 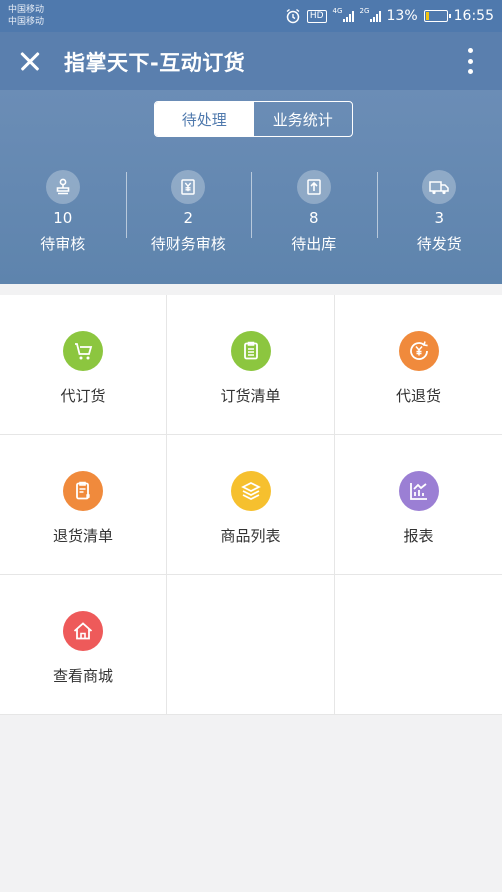 What do you see at coordinates (62, 187) in the screenshot?
I see `stamp-icon` at bounding box center [62, 187].